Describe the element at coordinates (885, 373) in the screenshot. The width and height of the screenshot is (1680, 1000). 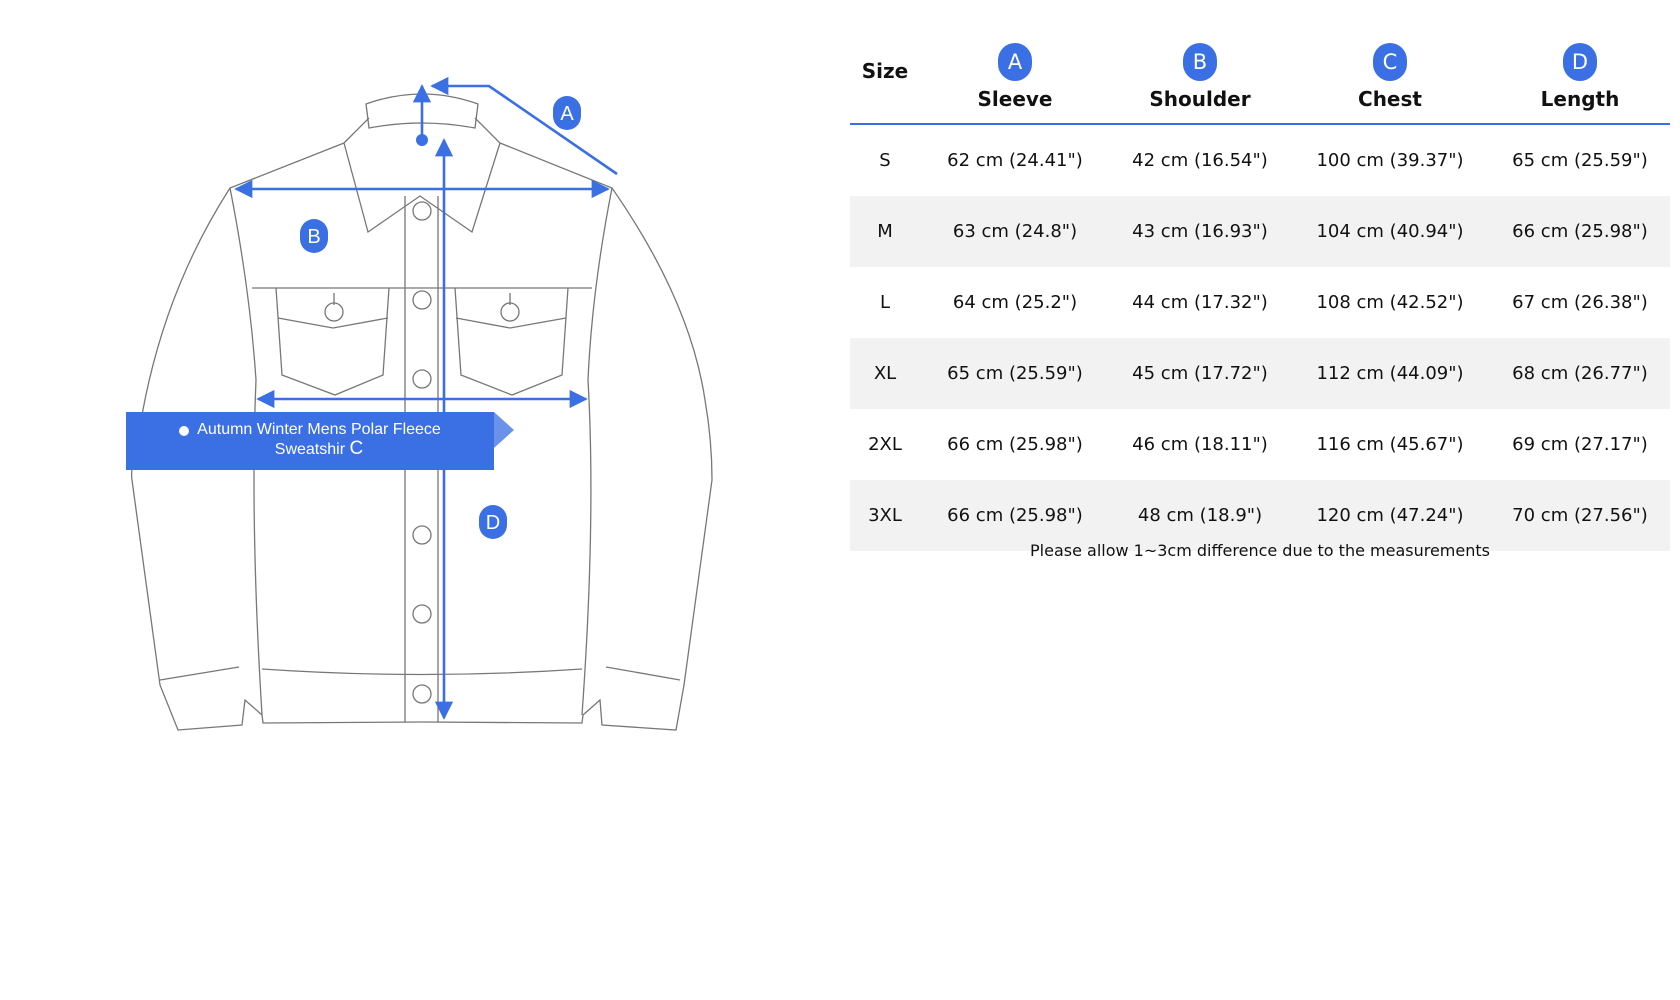
I see `size-cell: XL` at that location.